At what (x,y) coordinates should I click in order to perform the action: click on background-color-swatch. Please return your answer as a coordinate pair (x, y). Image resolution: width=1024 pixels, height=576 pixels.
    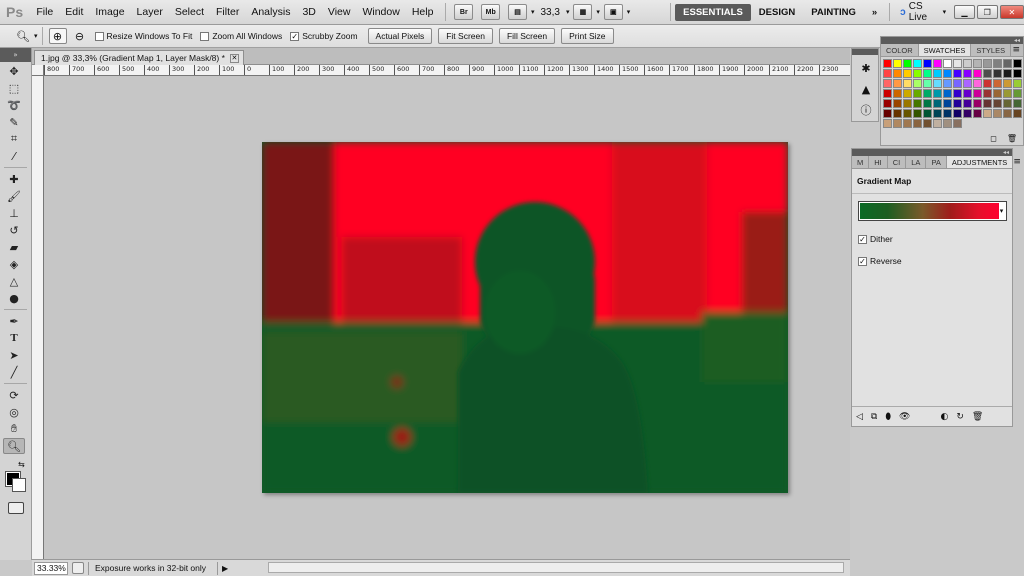
    Looking at the image, I should click on (19, 485).